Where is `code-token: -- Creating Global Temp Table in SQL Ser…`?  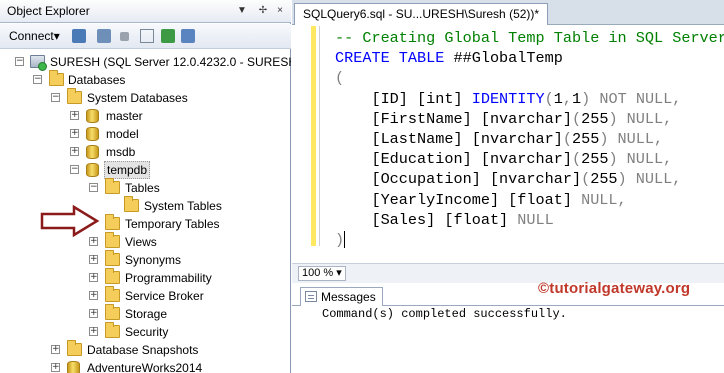
code-token: -- Creating Global Temp Table in SQL Ser… is located at coordinates (529, 38).